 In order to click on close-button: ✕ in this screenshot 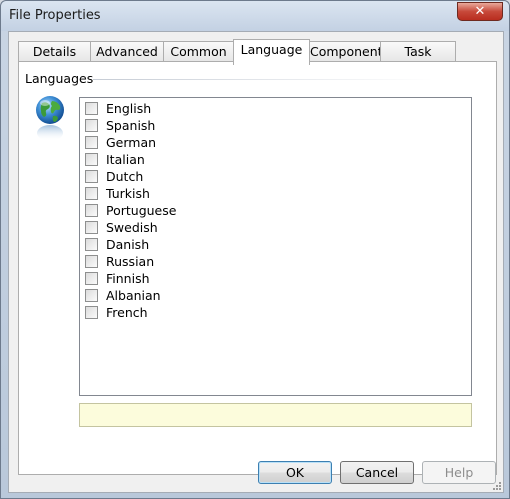, I will do `click(480, 11)`.